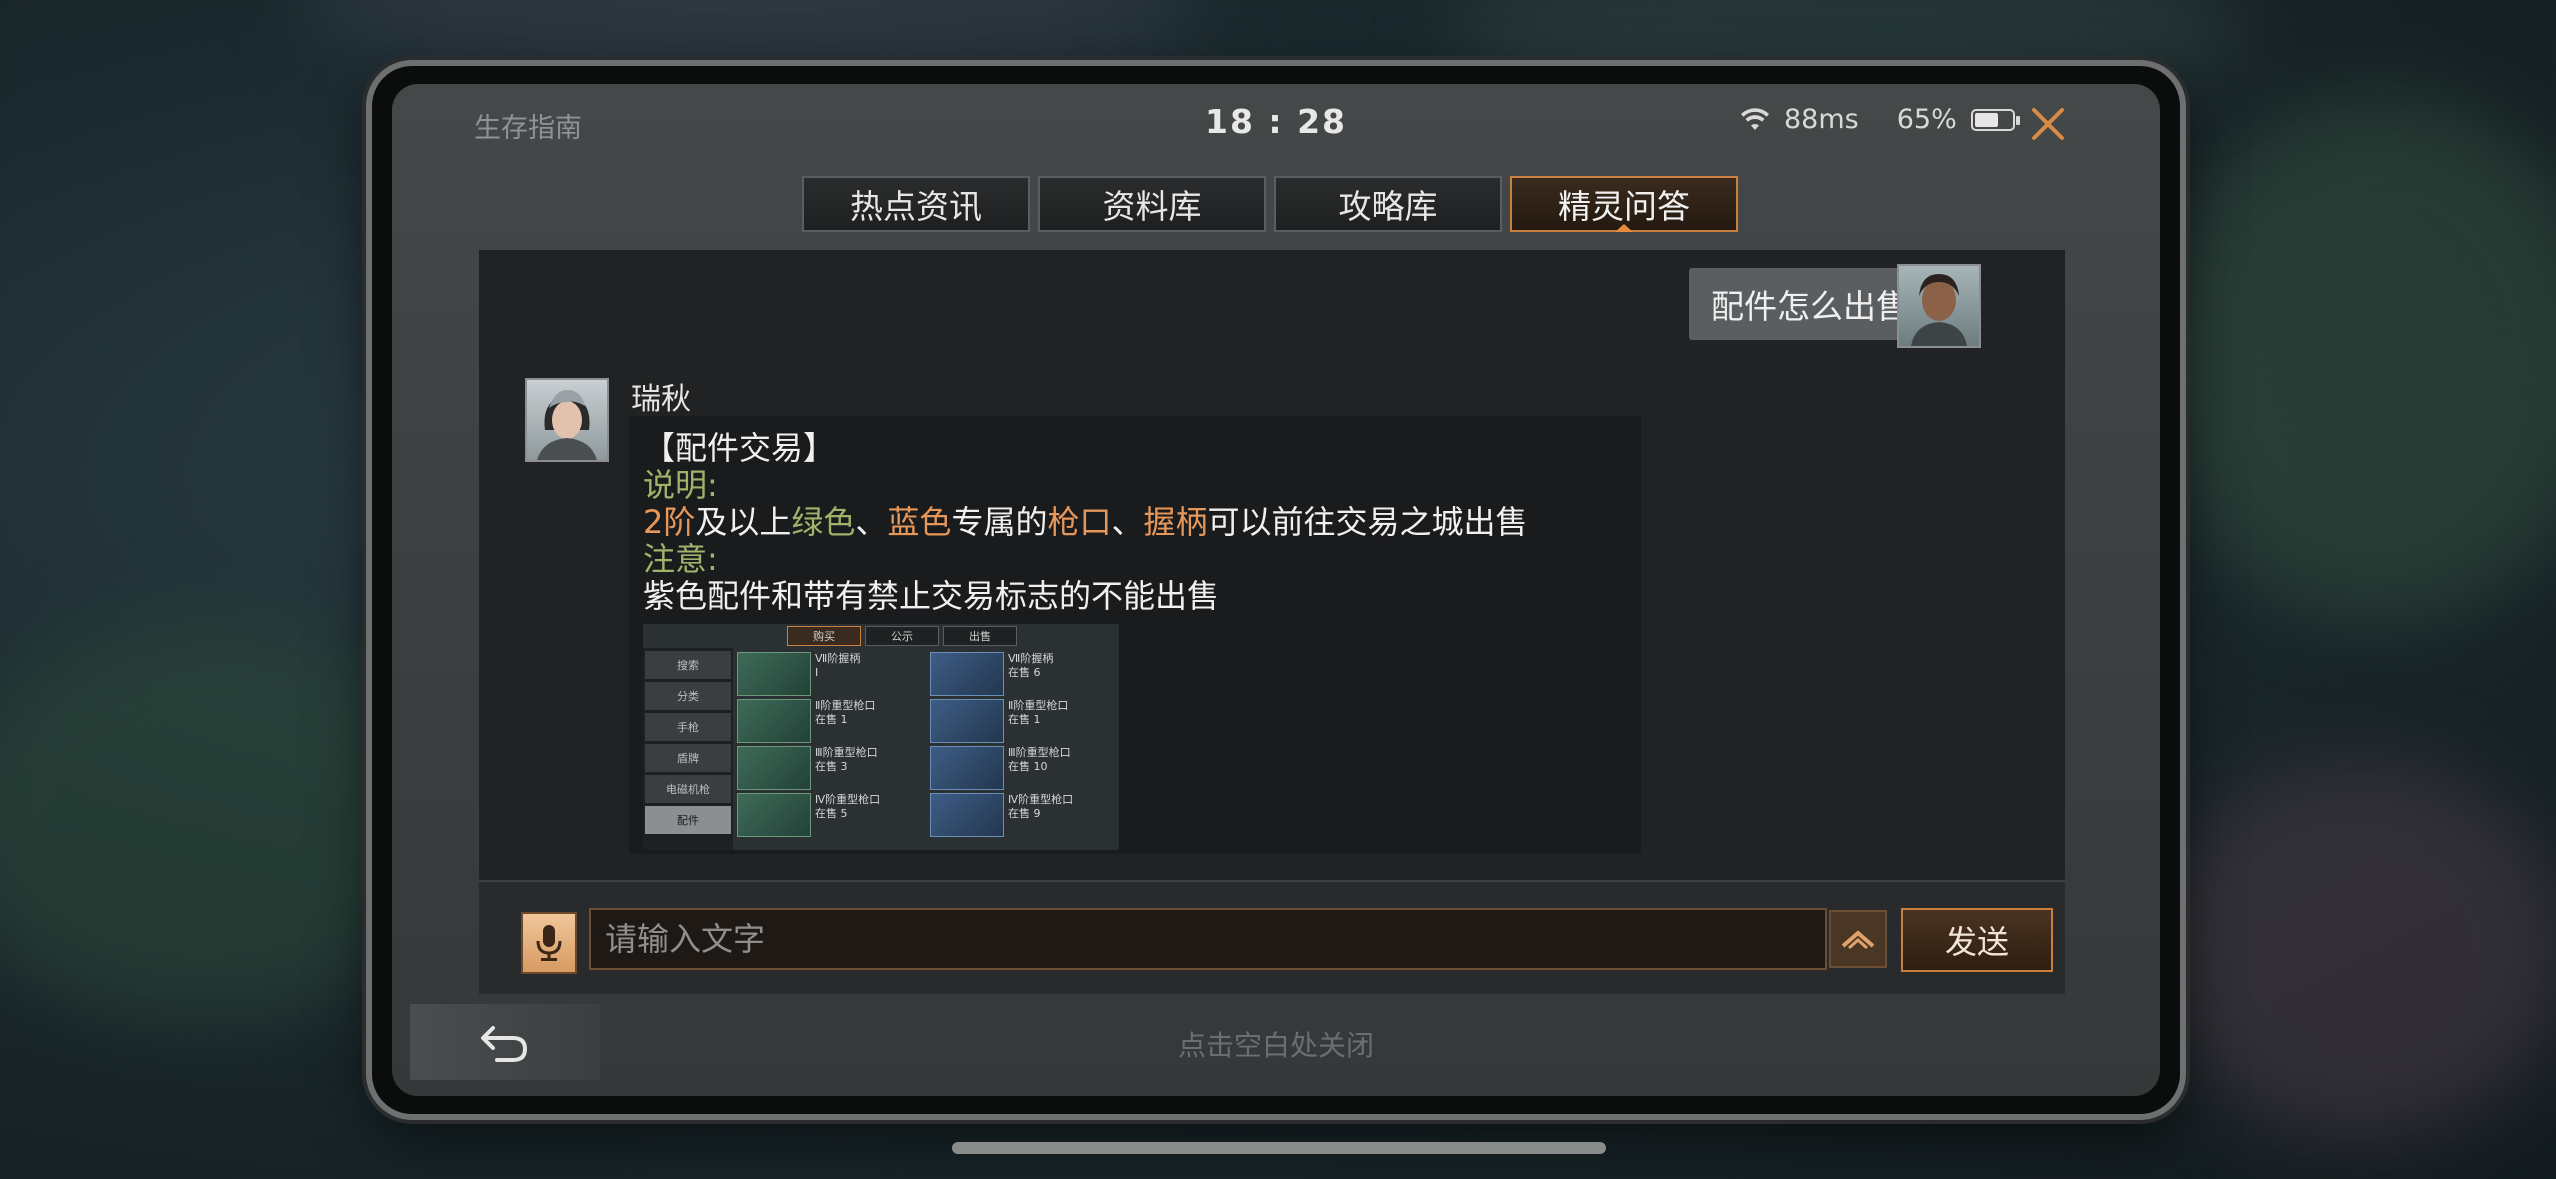  I want to click on thumb-item-text: Ⅲ阶重型枪口 在售 10, so click(1039, 760).